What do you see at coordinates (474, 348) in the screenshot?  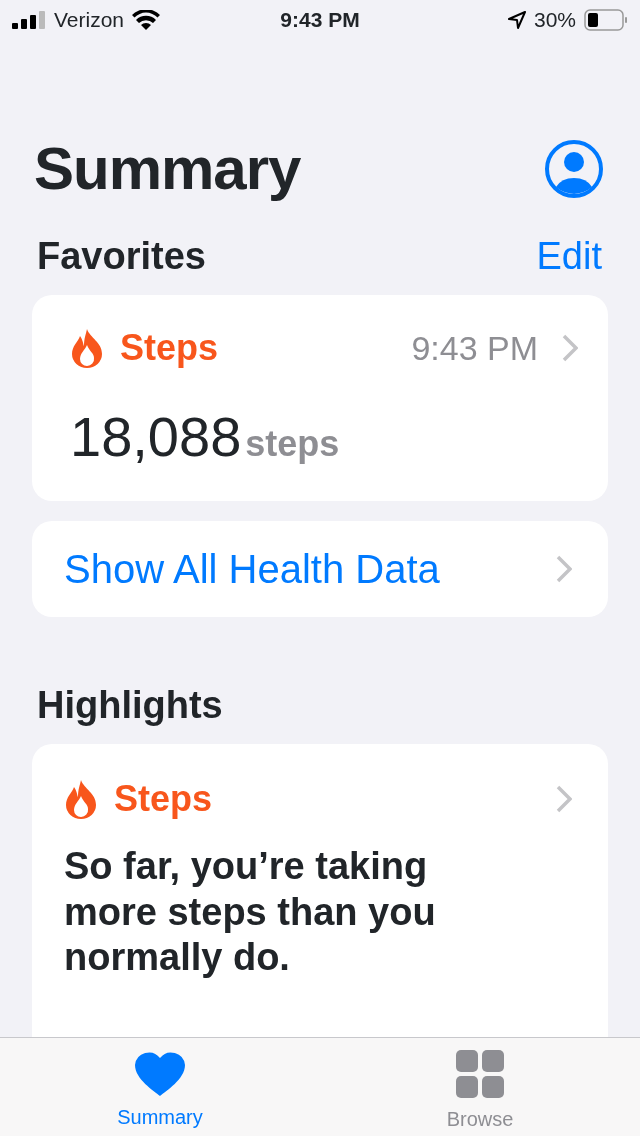 I see `card-time: 9:43 PM` at bounding box center [474, 348].